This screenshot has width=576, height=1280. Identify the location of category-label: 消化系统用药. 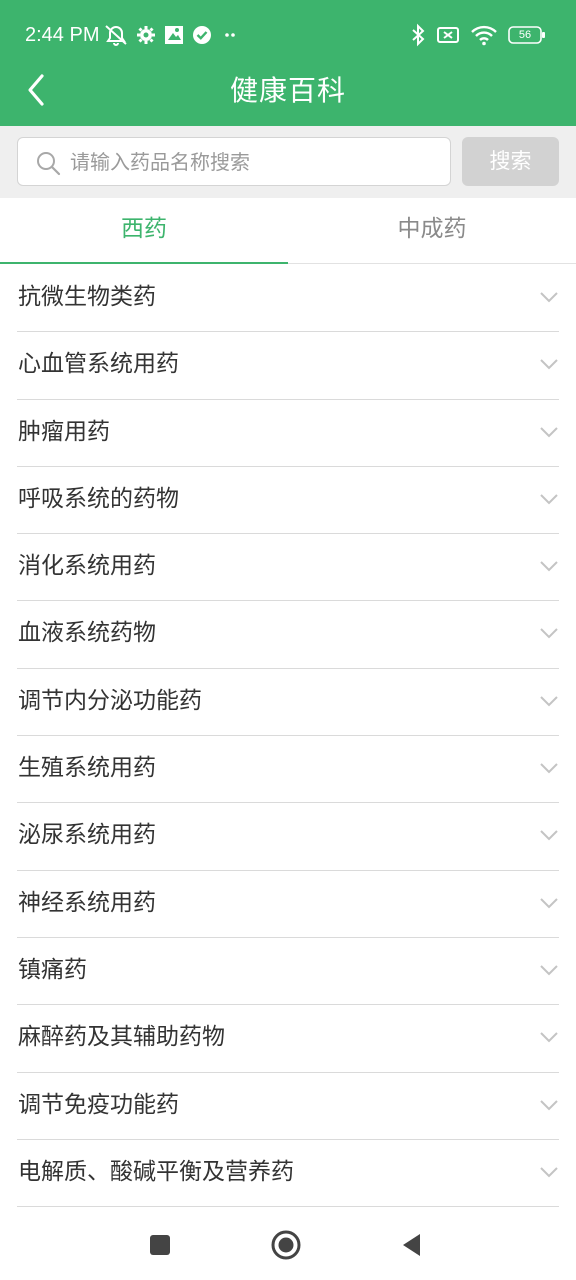
(87, 566).